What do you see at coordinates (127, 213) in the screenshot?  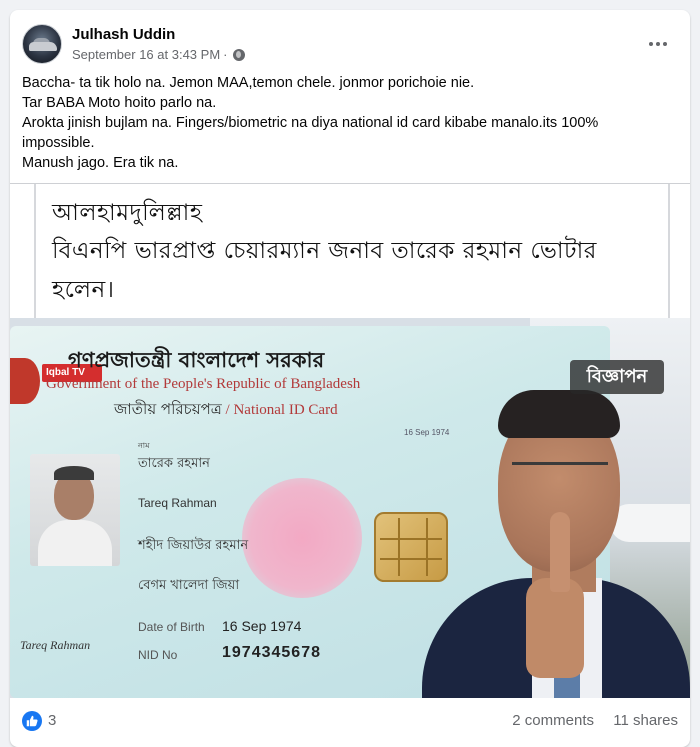 I see `headline-line: আলহামদুলিল্লাহ` at bounding box center [127, 213].